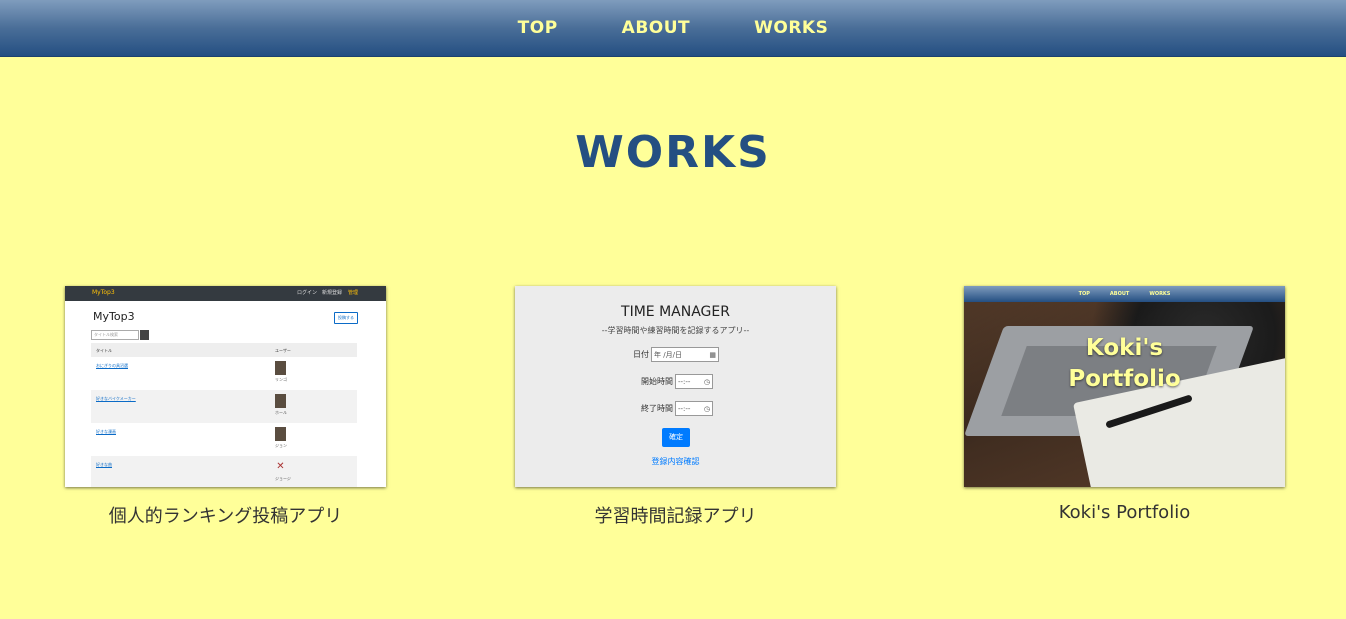 The width and height of the screenshot is (1346, 619). I want to click on thumb-hero-line1: Koki's, so click(1124, 348).